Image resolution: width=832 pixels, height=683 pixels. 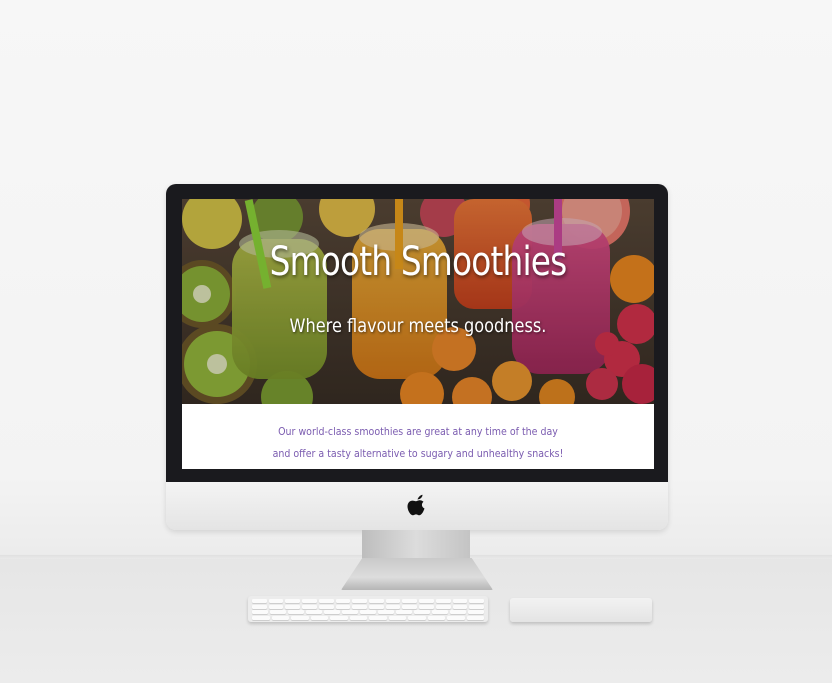 I want to click on keyboard, so click(x=368, y=609).